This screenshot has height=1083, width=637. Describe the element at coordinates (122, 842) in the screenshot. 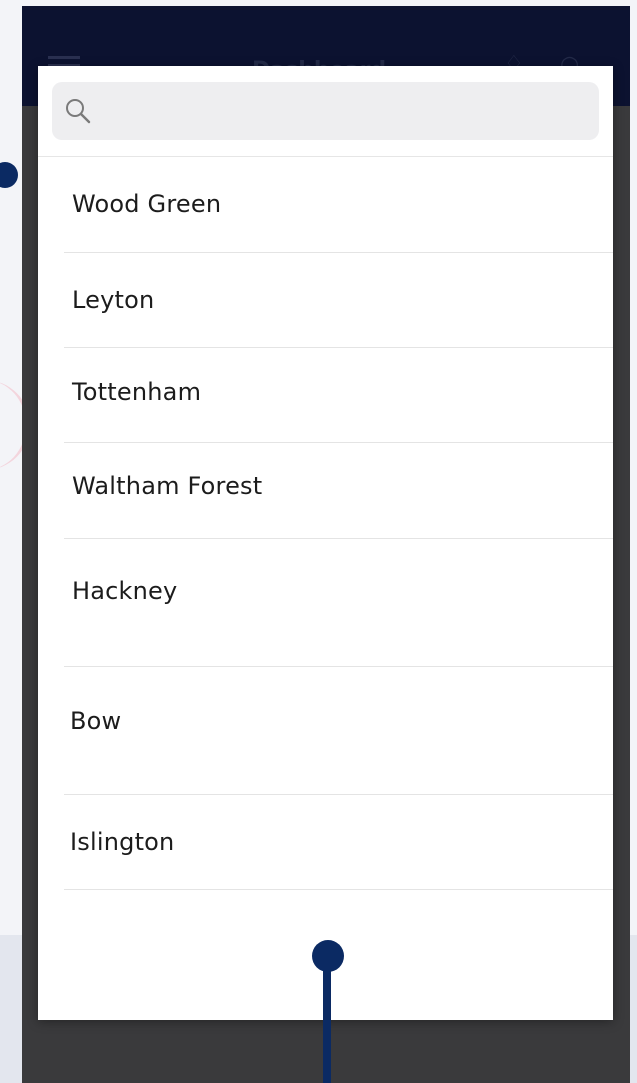

I see `list-item-label: Islington` at that location.